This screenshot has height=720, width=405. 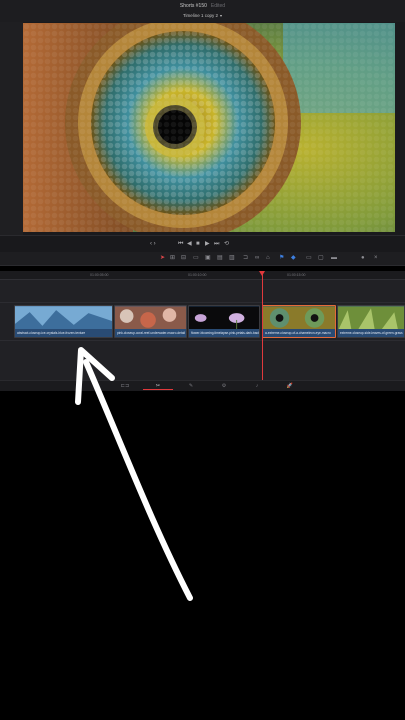 What do you see at coordinates (198, 244) in the screenshot?
I see `stop-icon: ■` at bounding box center [198, 244].